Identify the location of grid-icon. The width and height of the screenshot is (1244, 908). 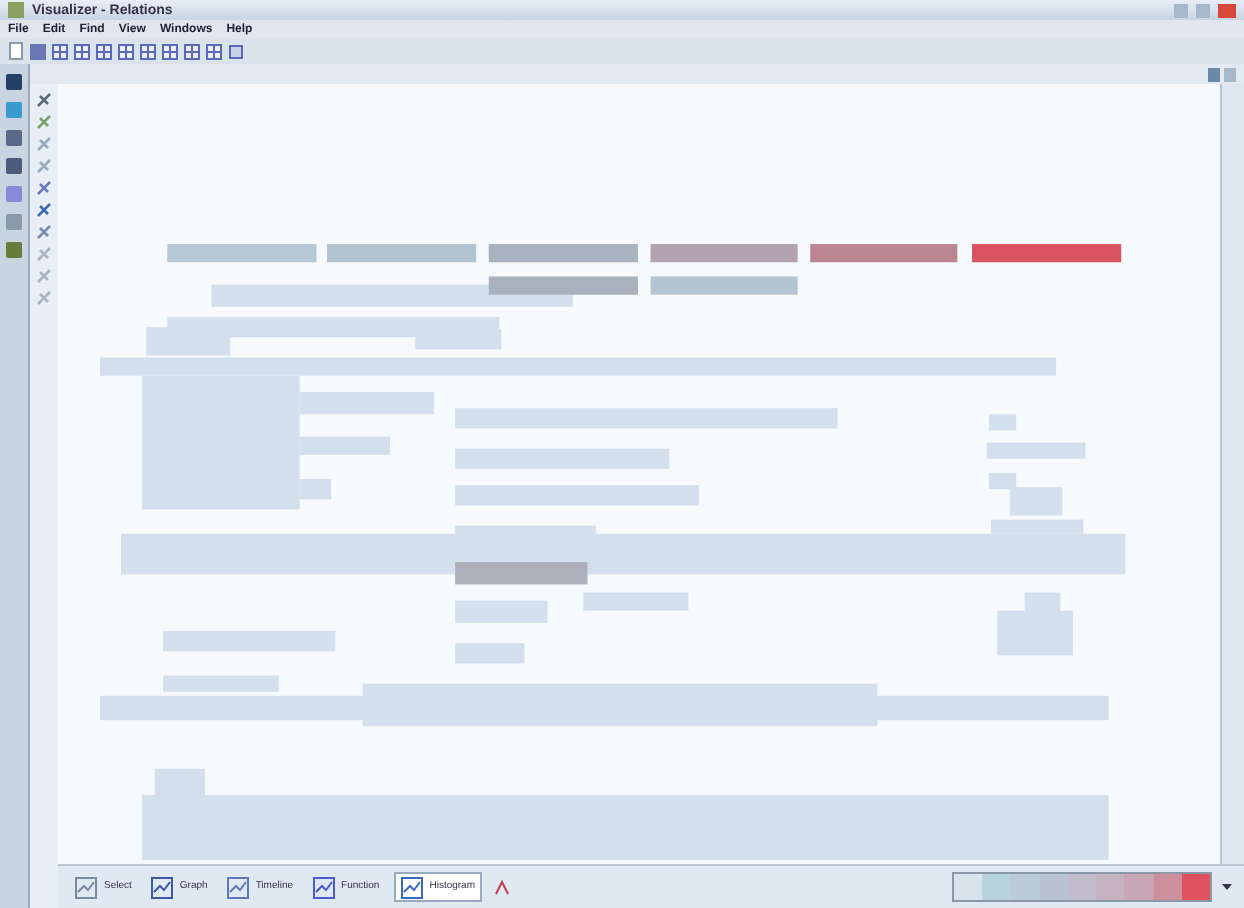
(236, 51).